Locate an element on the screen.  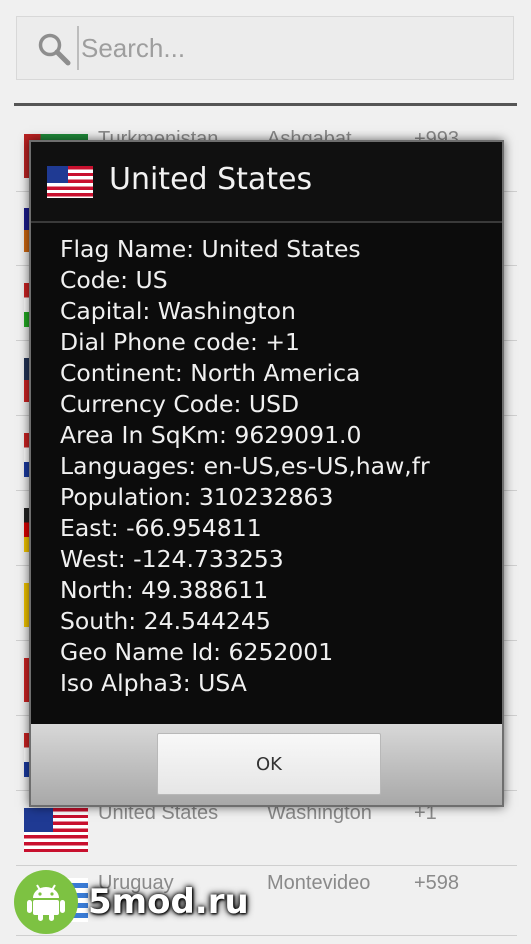
info-line: North: 49.388611 is located at coordinates (164, 590).